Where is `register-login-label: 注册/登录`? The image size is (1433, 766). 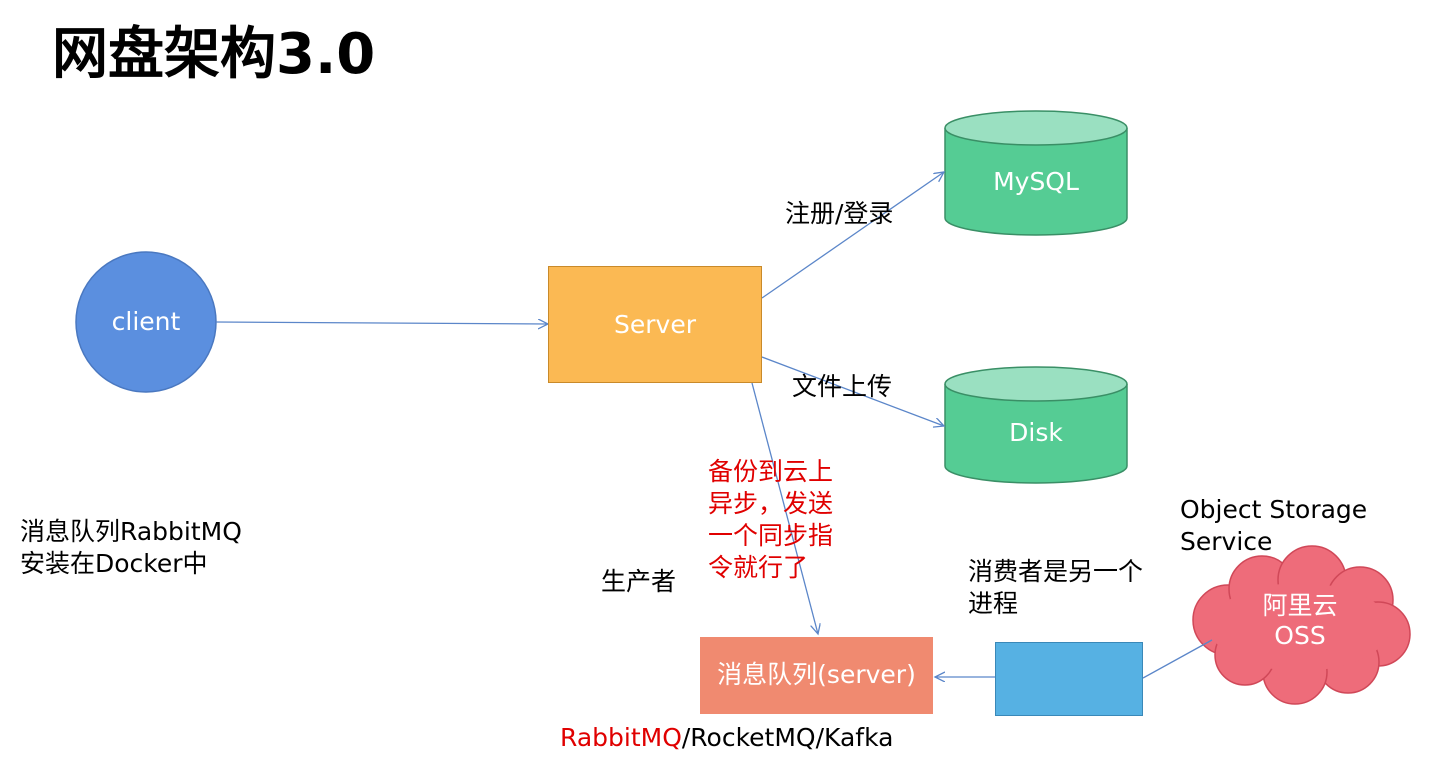 register-login-label: 注册/登录 is located at coordinates (839, 213).